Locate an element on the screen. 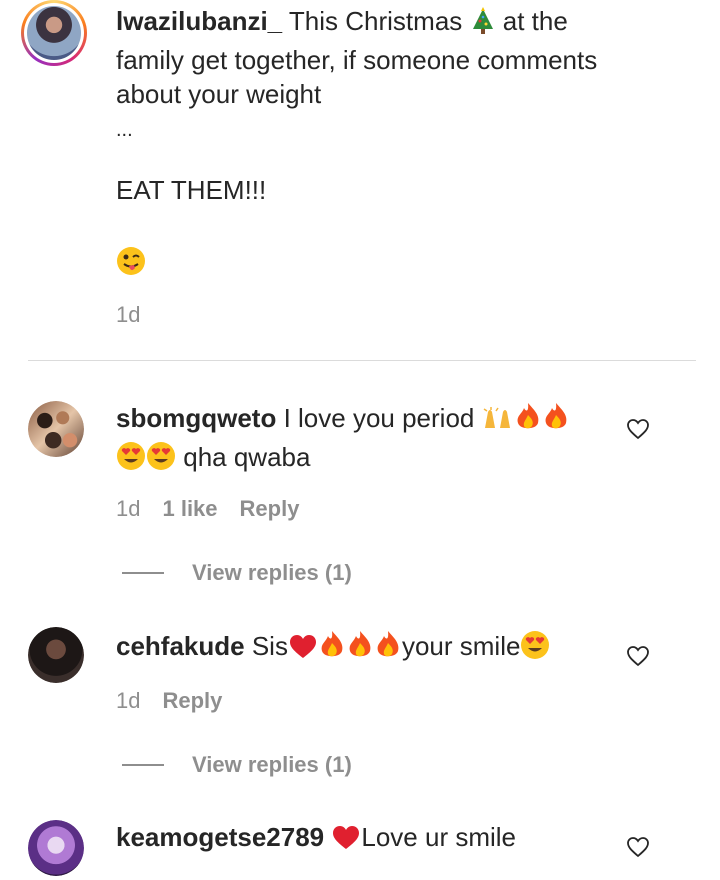  comment-body-a: Love ur smile is located at coordinates (438, 837).